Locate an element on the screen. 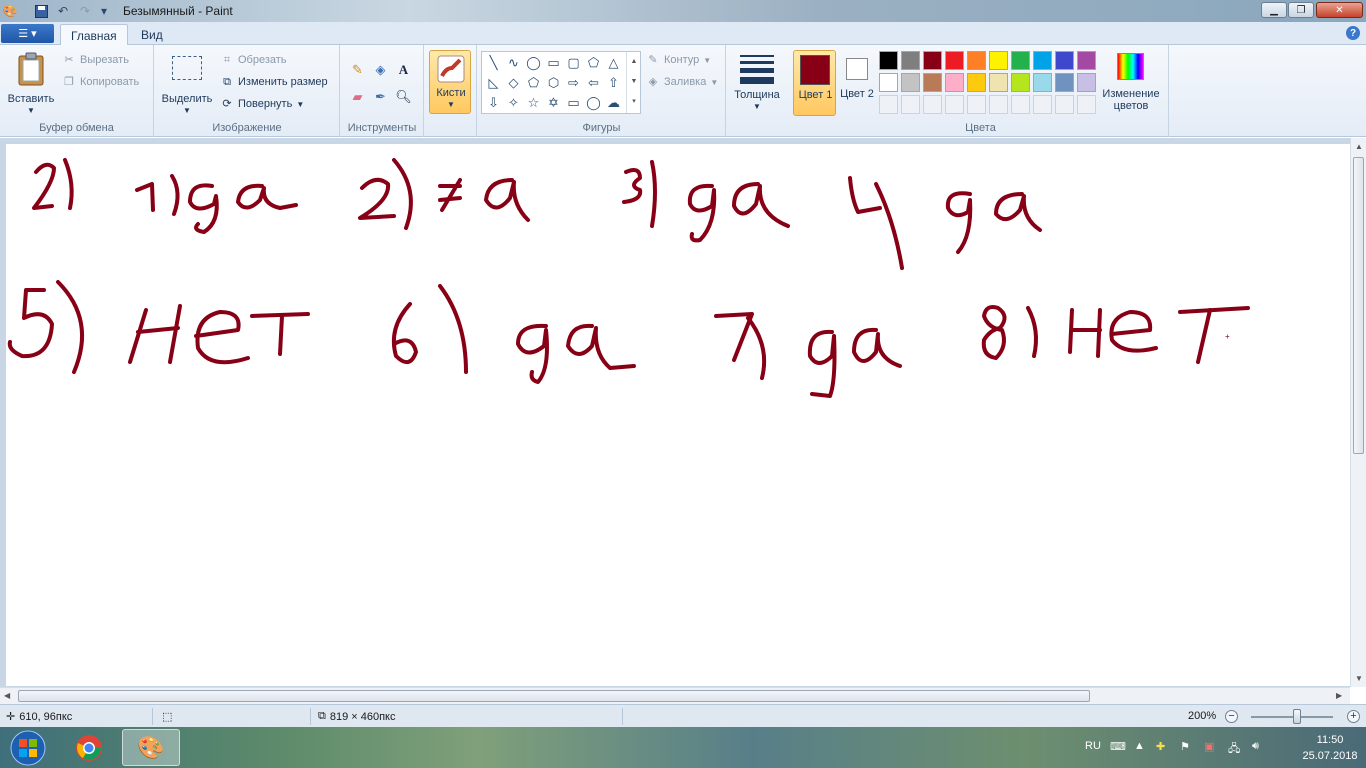 The width and height of the screenshot is (1366, 768). taskbar-chrome is located at coordinates (89, 747).